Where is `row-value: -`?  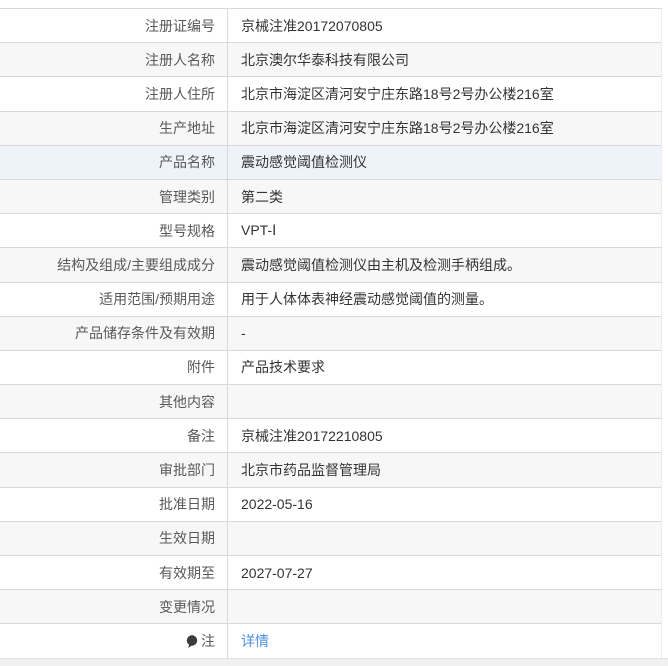 row-value: - is located at coordinates (444, 333).